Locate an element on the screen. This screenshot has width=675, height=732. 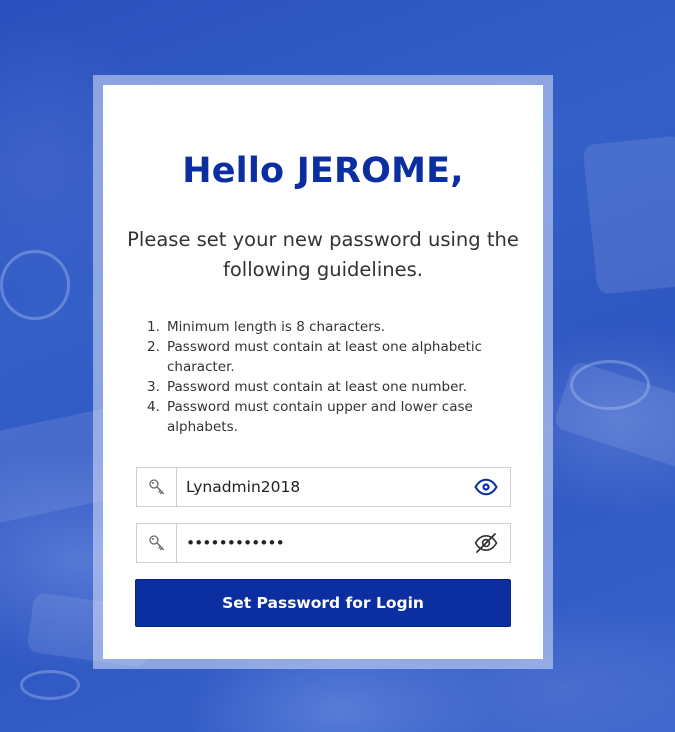
confirm-password-field is located at coordinates (323, 543).